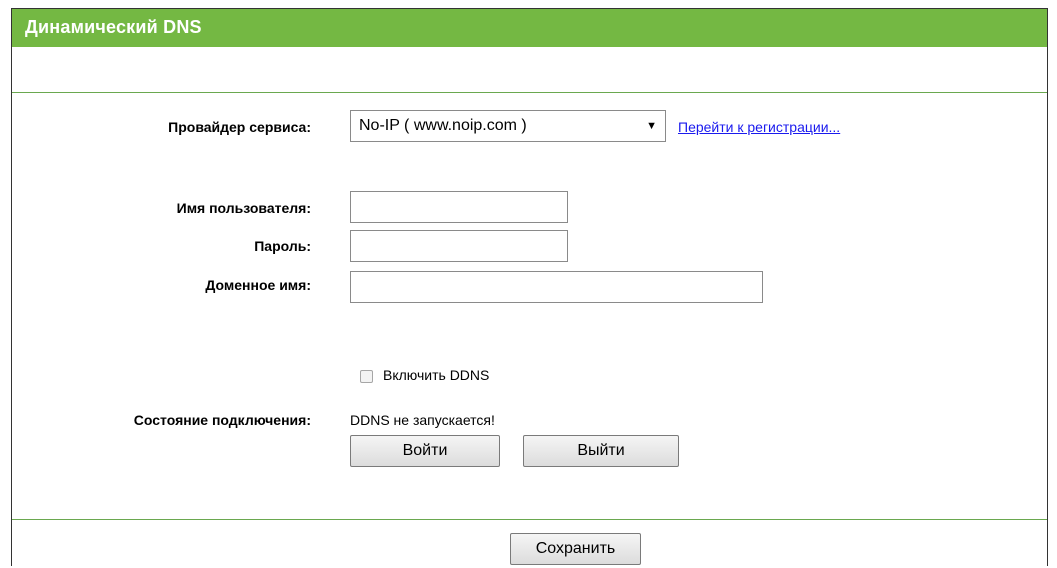  What do you see at coordinates (459, 246) in the screenshot?
I see `password-input` at bounding box center [459, 246].